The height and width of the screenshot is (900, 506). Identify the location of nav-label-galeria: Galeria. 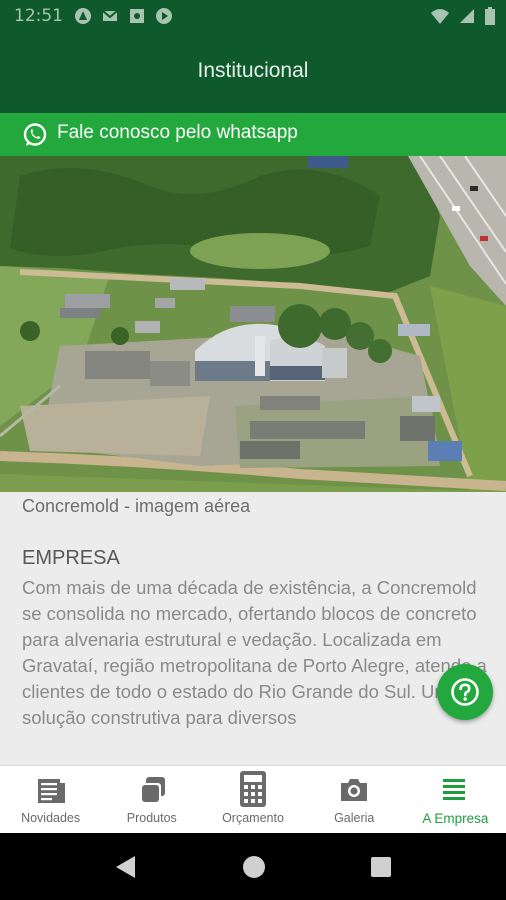
(354, 818).